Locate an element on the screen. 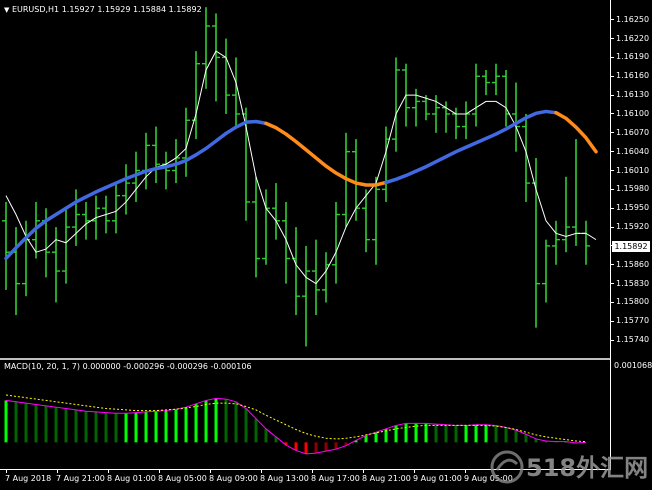  watermark-logo: 518外汇网 is located at coordinates (568, 467).